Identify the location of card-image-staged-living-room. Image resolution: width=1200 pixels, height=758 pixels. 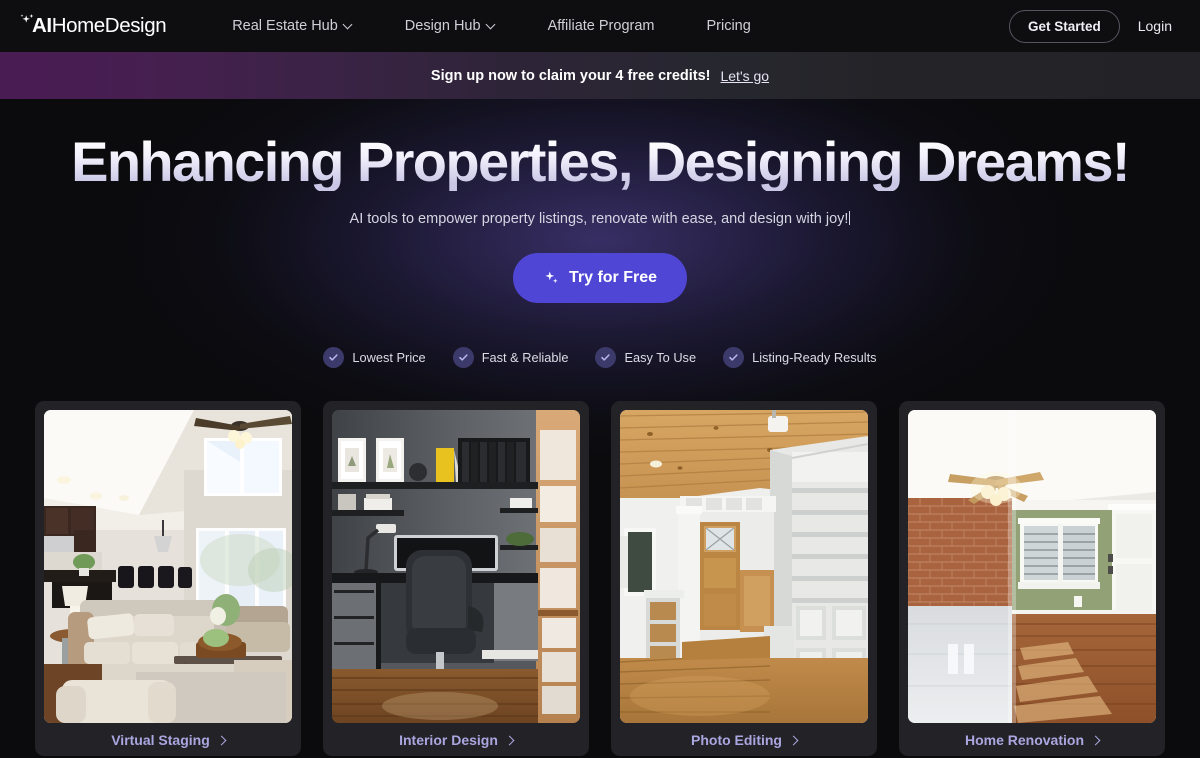
(168, 566).